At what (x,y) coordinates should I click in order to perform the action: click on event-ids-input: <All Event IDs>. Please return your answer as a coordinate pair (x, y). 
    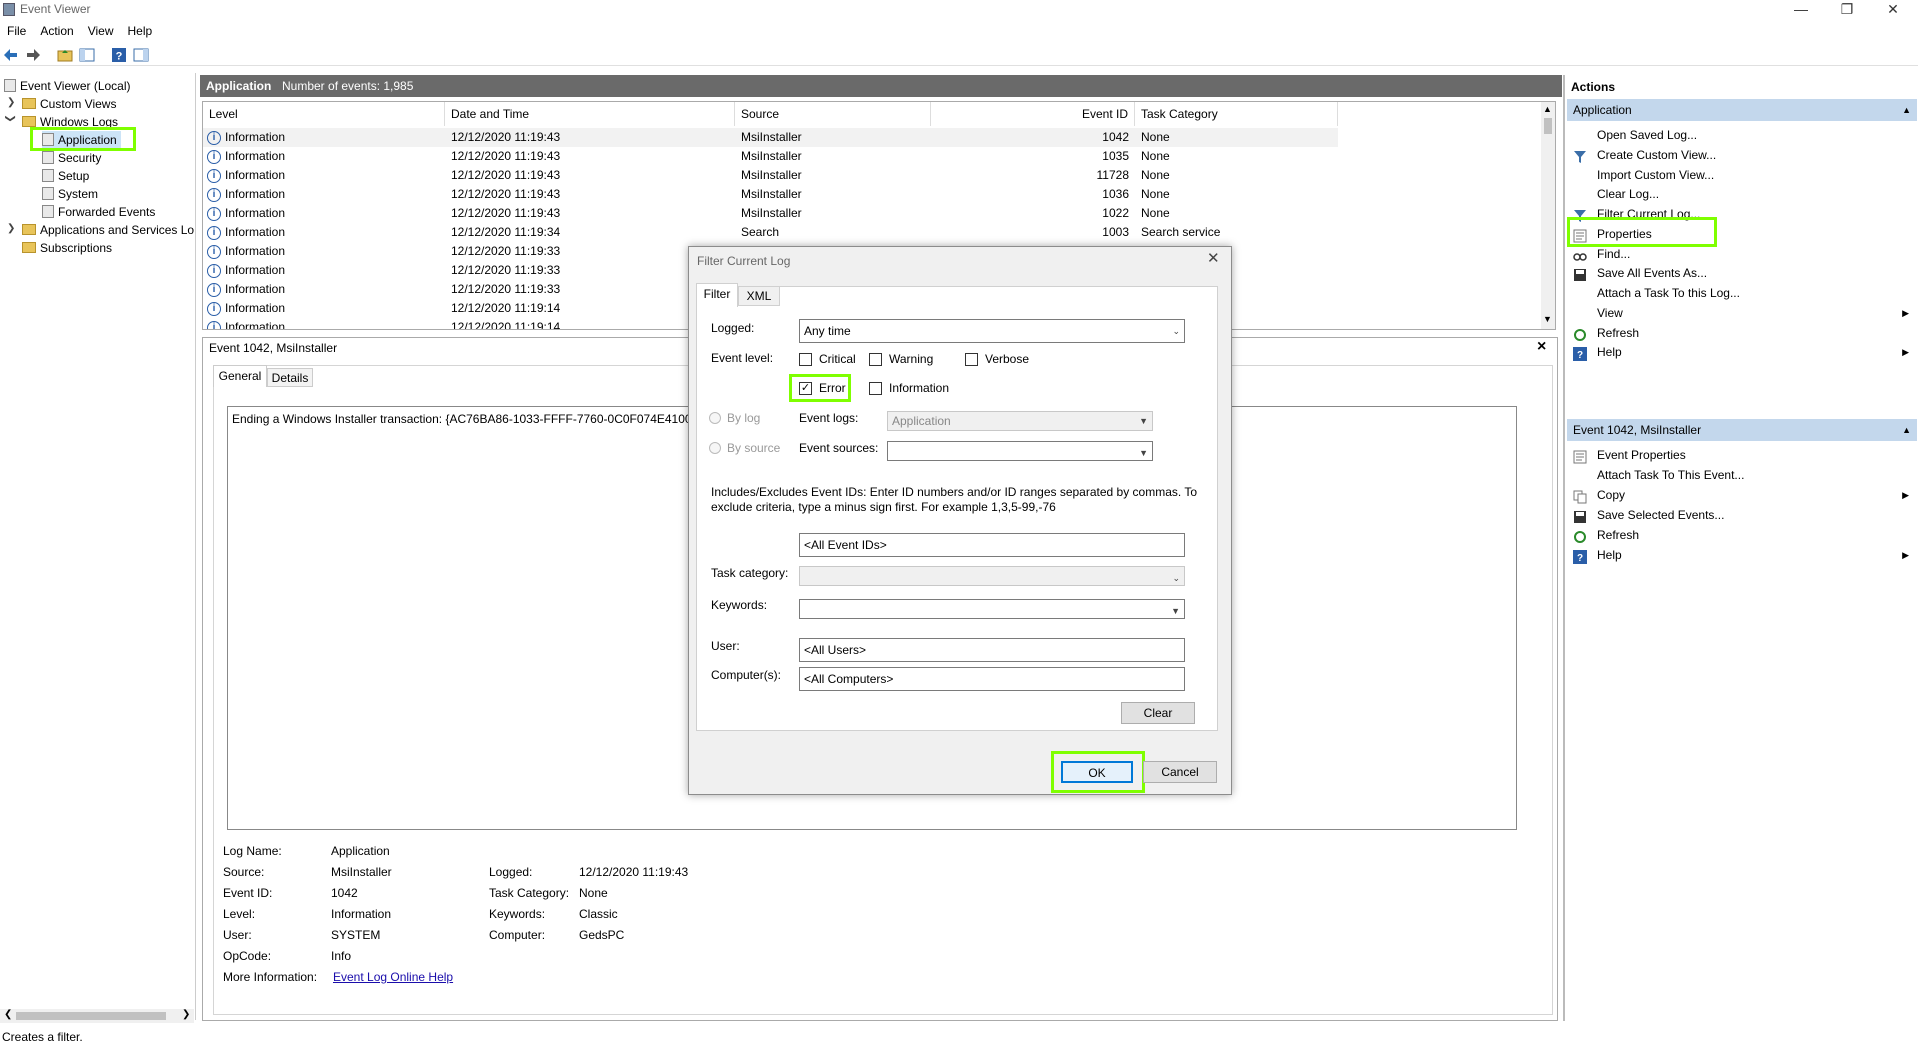
    Looking at the image, I should click on (992, 545).